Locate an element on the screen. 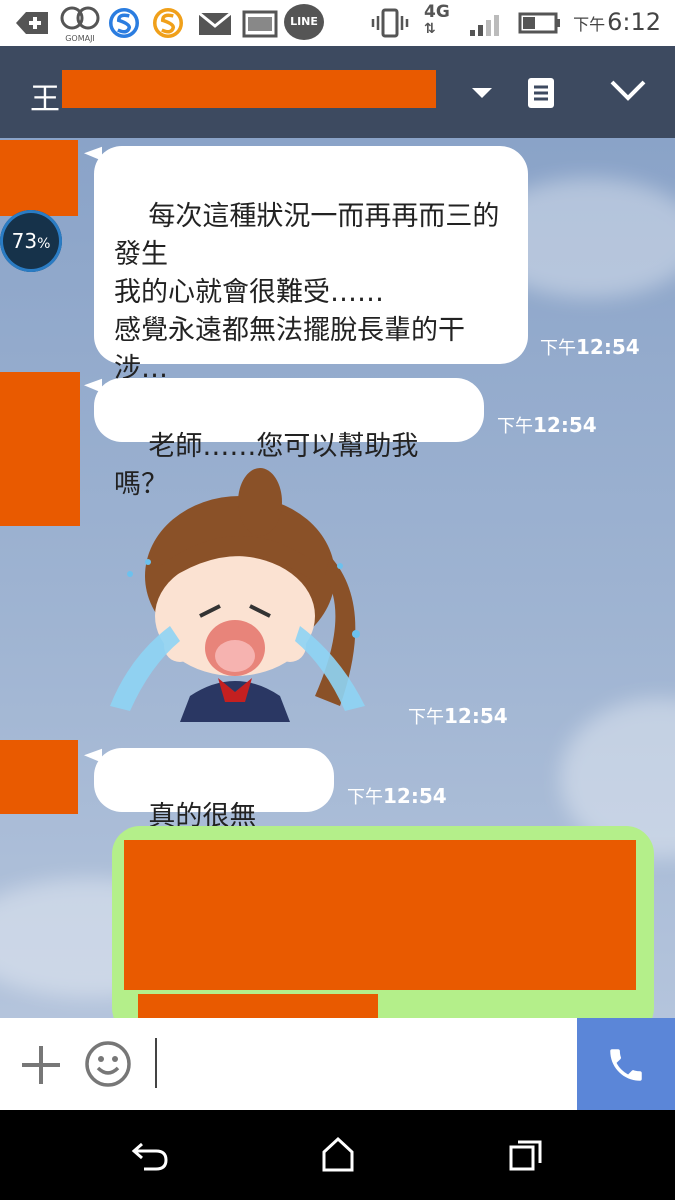  signal-icon is located at coordinates (484, 25).